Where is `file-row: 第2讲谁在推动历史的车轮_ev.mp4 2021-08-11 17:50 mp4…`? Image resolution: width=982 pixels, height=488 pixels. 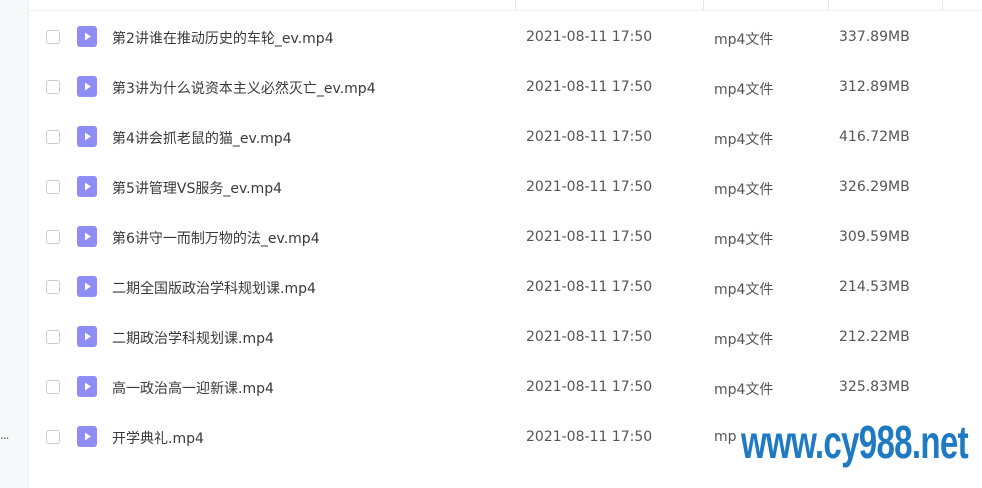
file-row: 第2讲谁在推动历史的车轮_ev.mp4 2021-08-11 17:50 mp4… is located at coordinates (505, 38).